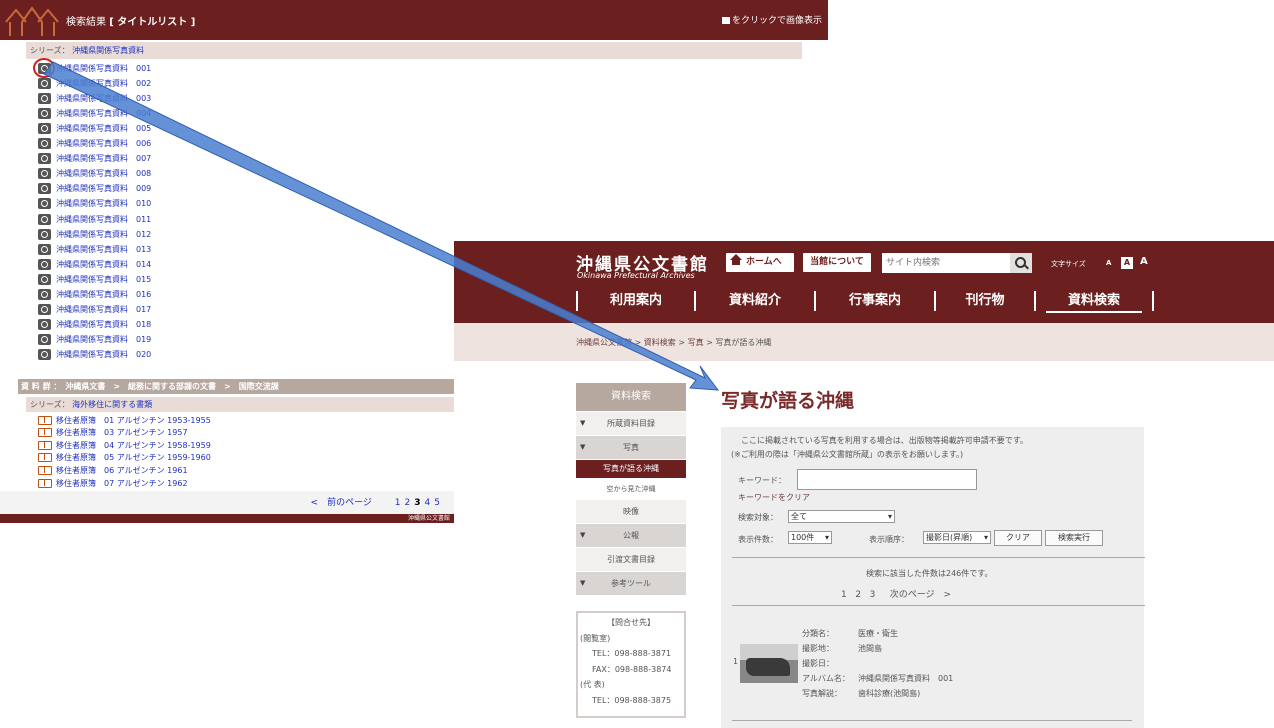 The height and width of the screenshot is (728, 1274). What do you see at coordinates (103, 188) in the screenshot?
I see `photo-title-link: 沖縄県関係写真資料 009` at bounding box center [103, 188].